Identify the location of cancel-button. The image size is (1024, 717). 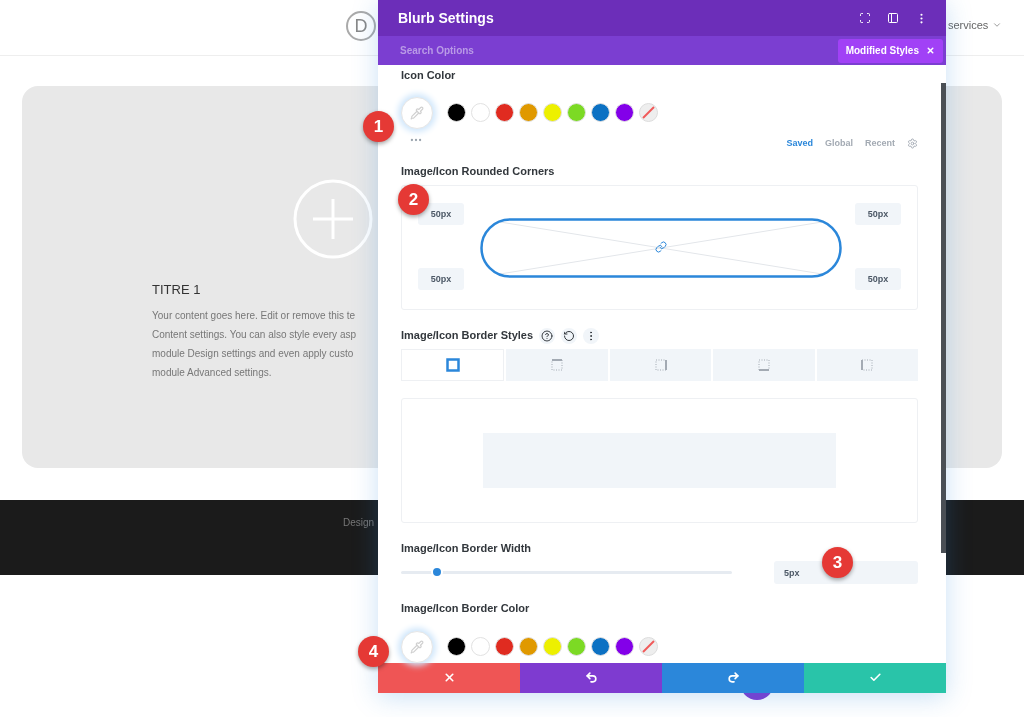
(449, 677).